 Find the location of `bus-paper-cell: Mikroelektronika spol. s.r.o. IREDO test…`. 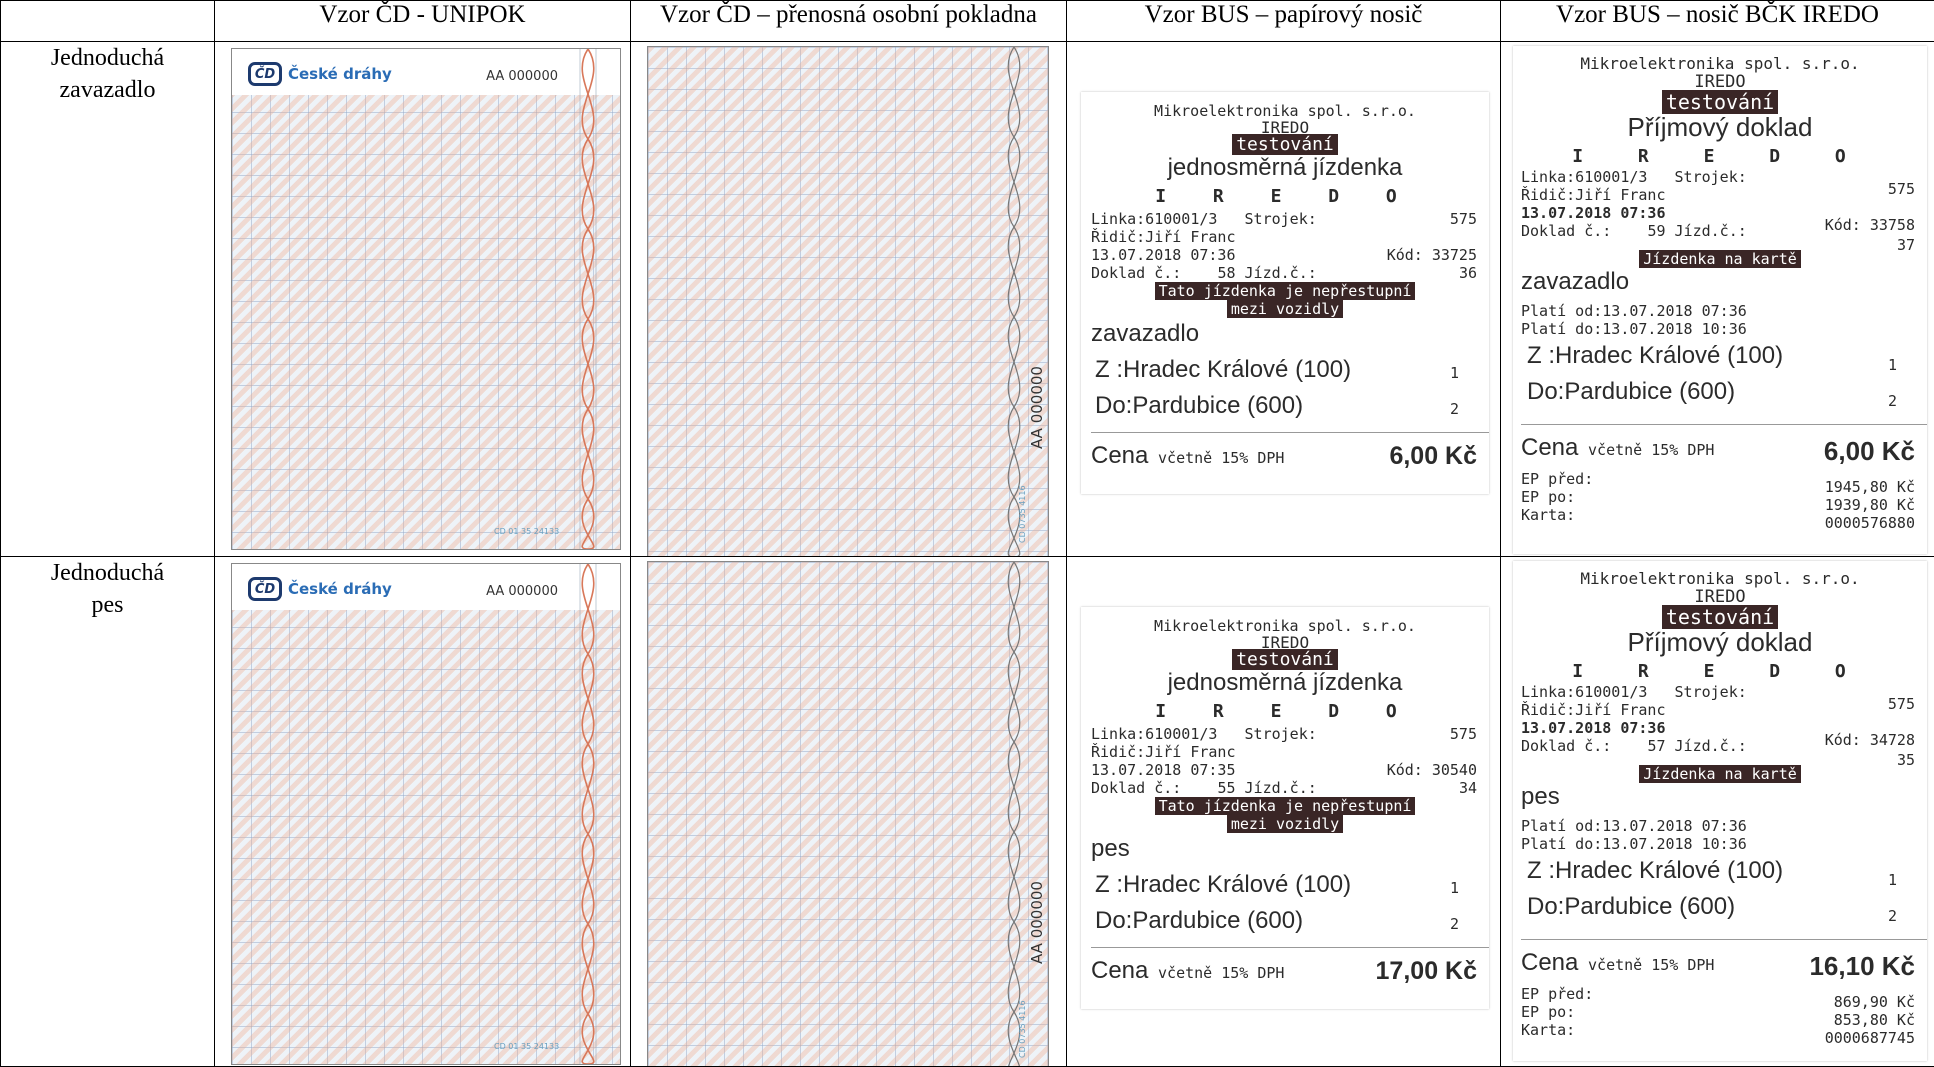

bus-paper-cell: Mikroelektronika spol. s.r.o. IREDO test… is located at coordinates (1283, 299).